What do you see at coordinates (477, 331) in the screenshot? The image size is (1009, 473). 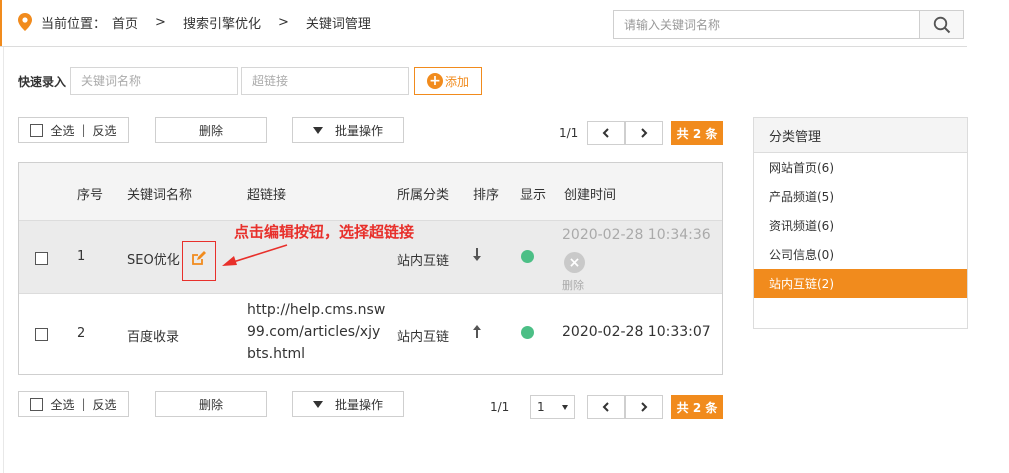 I see `arrow-up-icon` at bounding box center [477, 331].